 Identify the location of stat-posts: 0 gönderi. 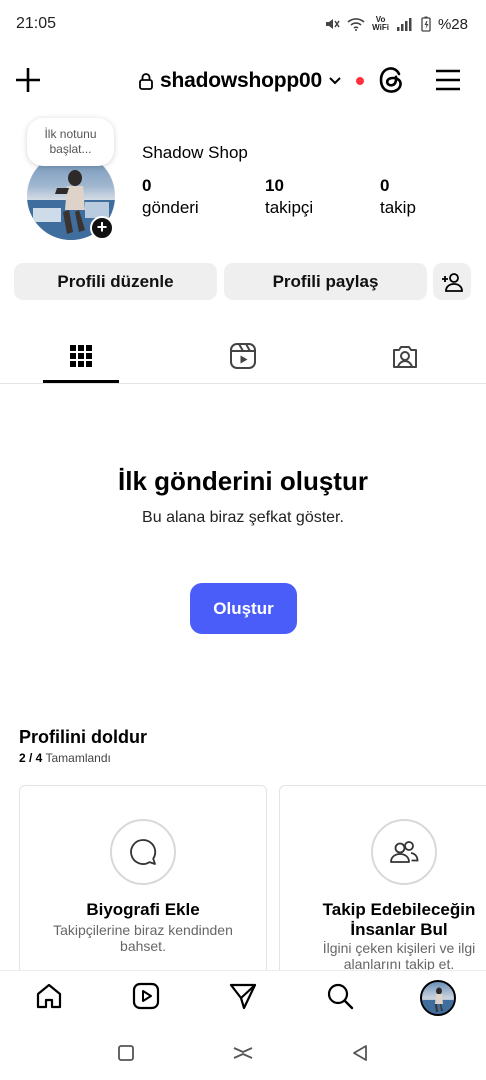
(170, 198).